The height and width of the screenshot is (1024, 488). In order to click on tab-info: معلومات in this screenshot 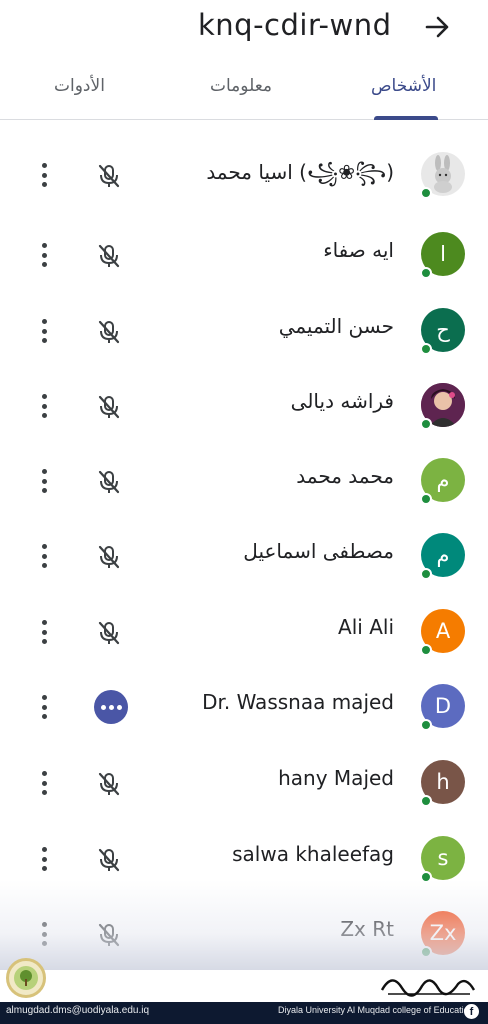, I will do `click(241, 86)`.